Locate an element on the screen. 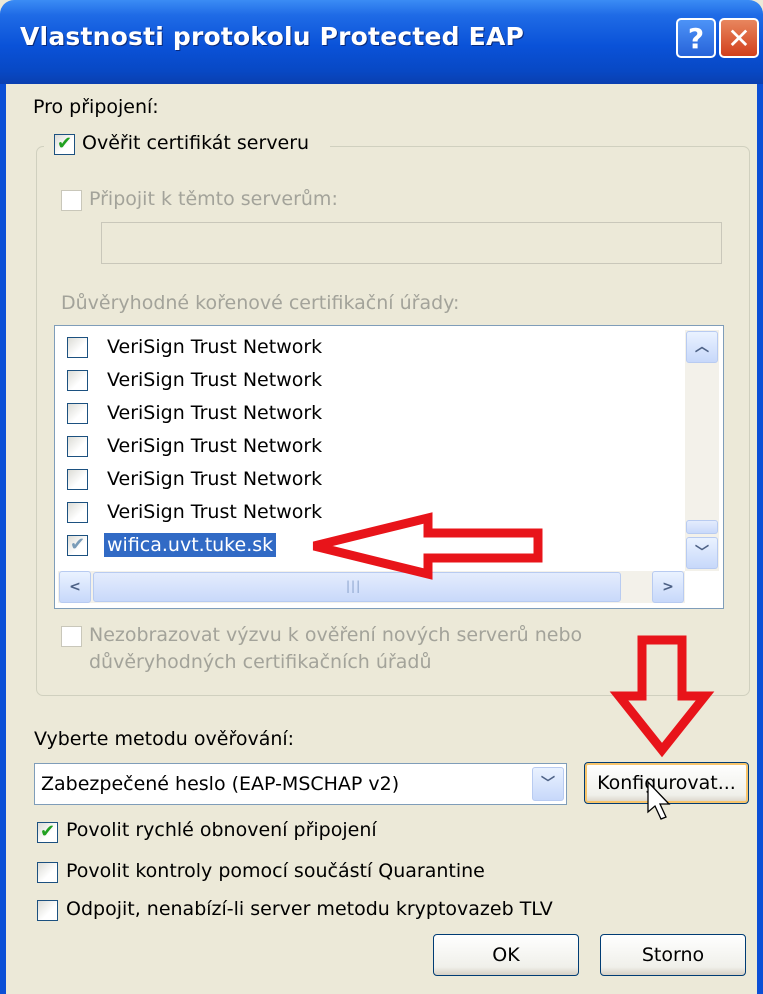  annotation-arrow-down-icon is located at coordinates (662, 696).